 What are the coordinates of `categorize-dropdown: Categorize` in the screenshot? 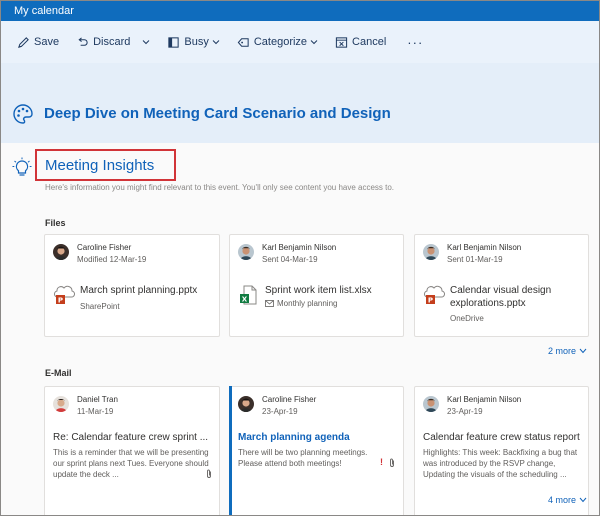 It's located at (277, 42).